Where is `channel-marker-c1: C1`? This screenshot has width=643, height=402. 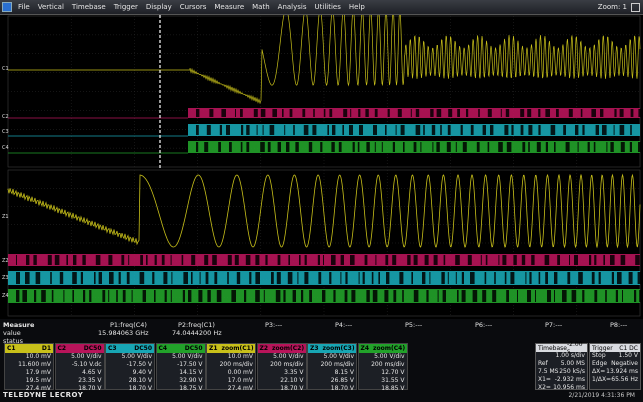 channel-marker-c1: C1 is located at coordinates (5, 69).